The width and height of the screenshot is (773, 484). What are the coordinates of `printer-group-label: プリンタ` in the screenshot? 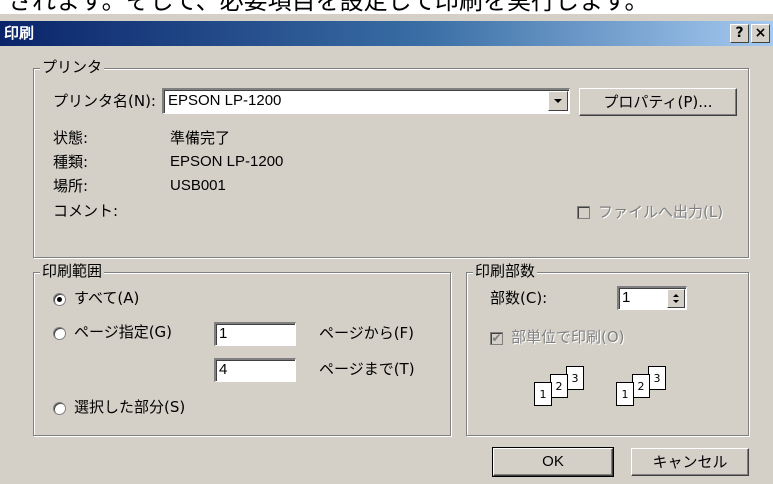 It's located at (72, 67).